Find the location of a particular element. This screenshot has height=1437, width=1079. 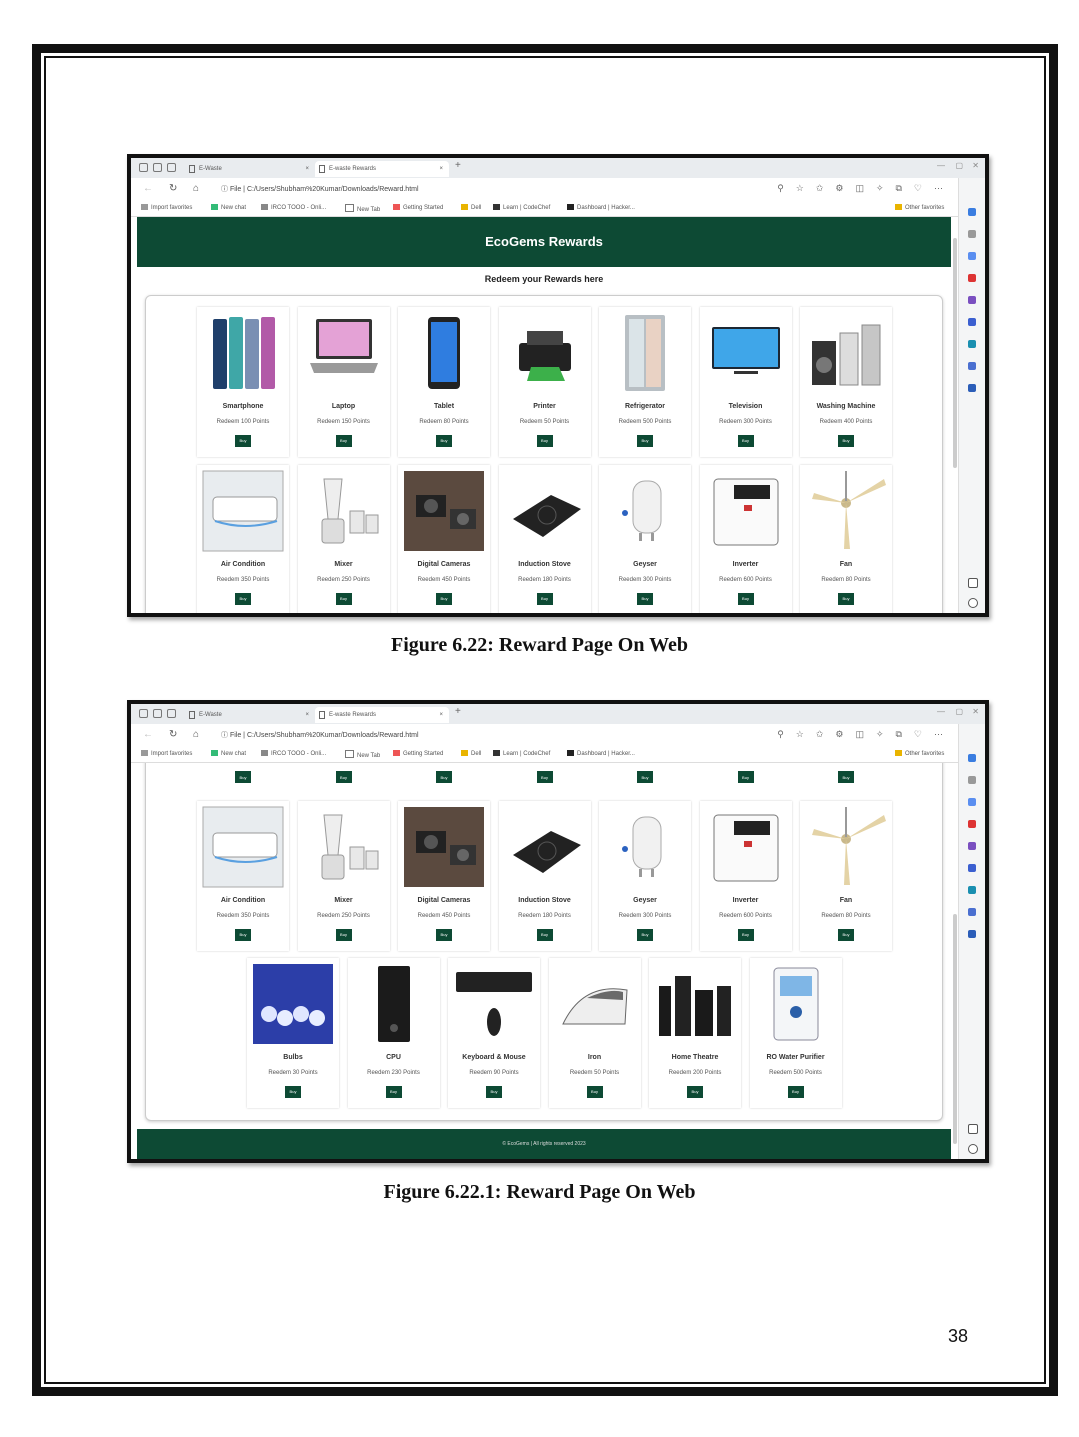

fav-import: Import favorites is located at coordinates (166, 753).